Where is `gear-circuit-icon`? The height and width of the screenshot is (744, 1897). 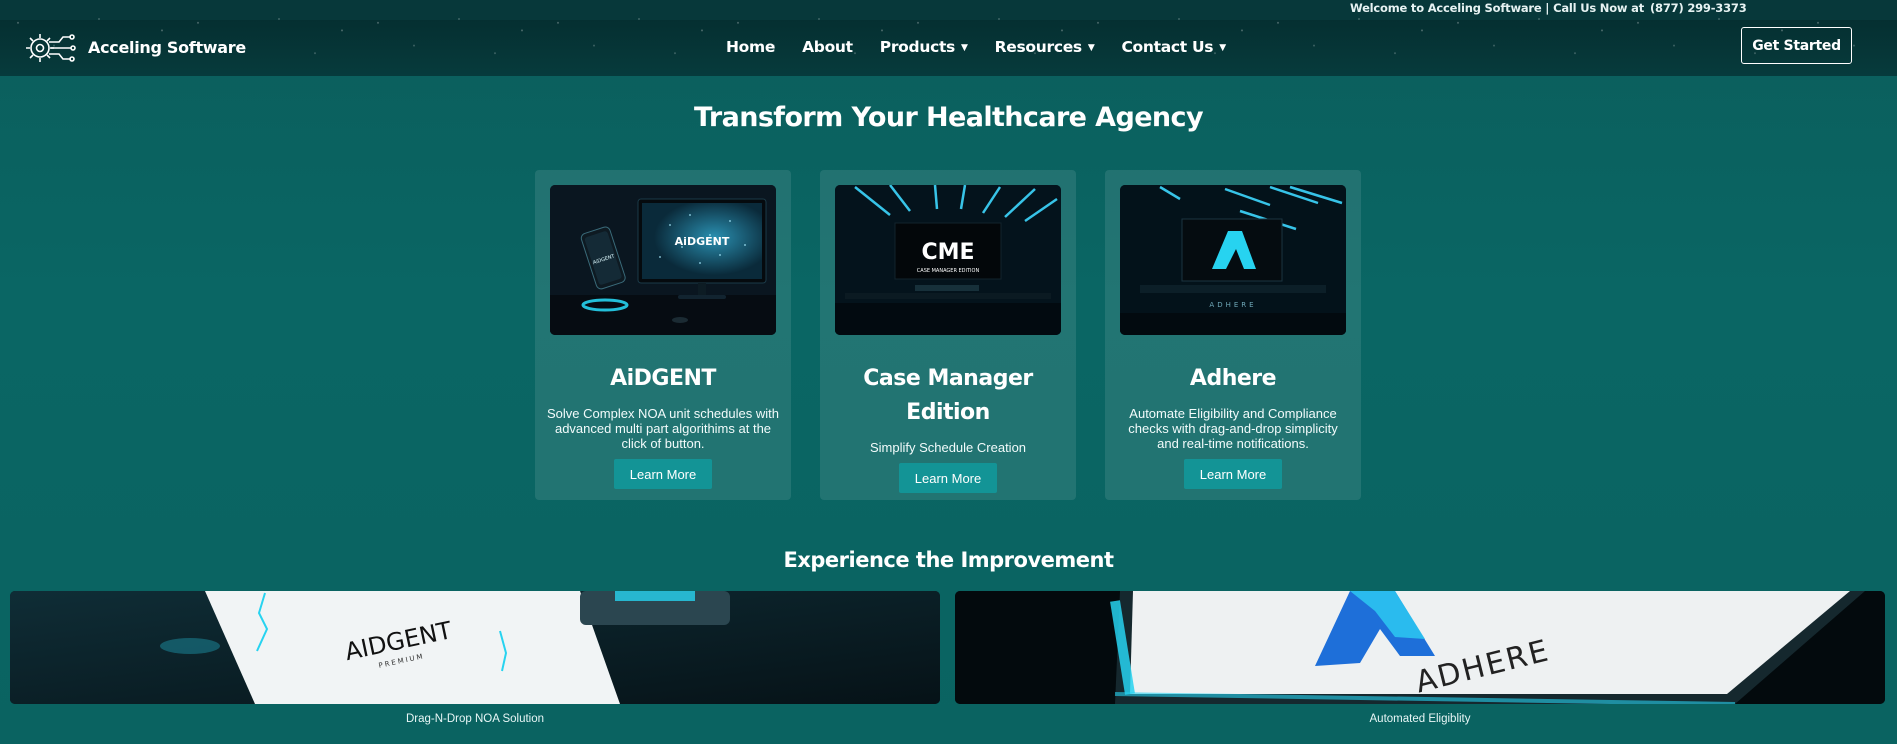
gear-circuit-icon is located at coordinates (50, 48).